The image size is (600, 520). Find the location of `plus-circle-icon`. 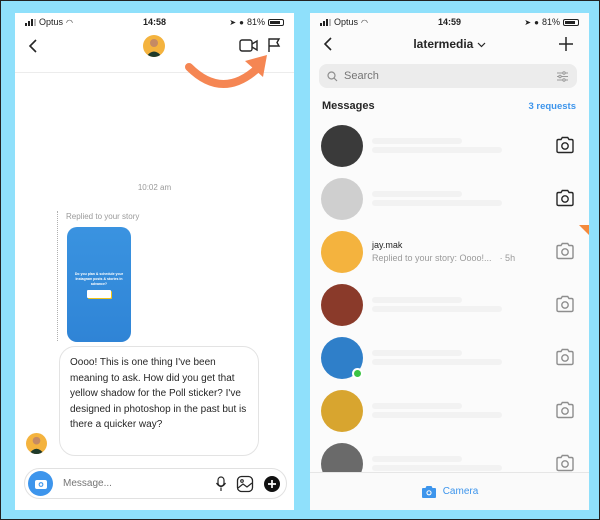

plus-circle-icon is located at coordinates (272, 484).